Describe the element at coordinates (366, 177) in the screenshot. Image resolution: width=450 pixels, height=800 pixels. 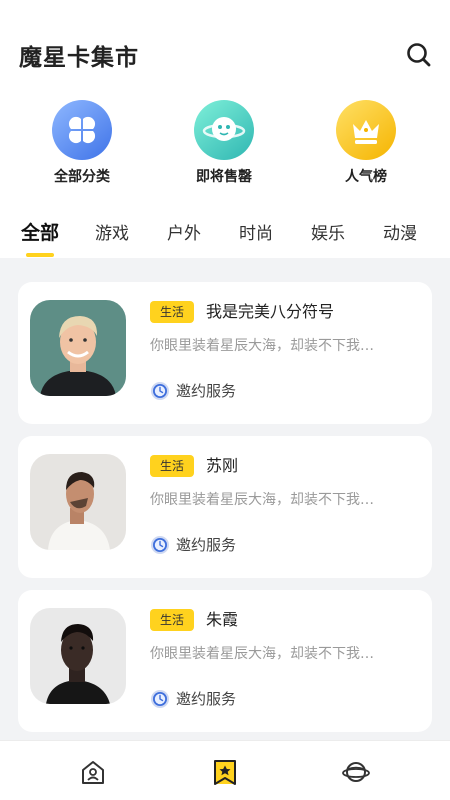
I see `category-label: 人气榜` at that location.